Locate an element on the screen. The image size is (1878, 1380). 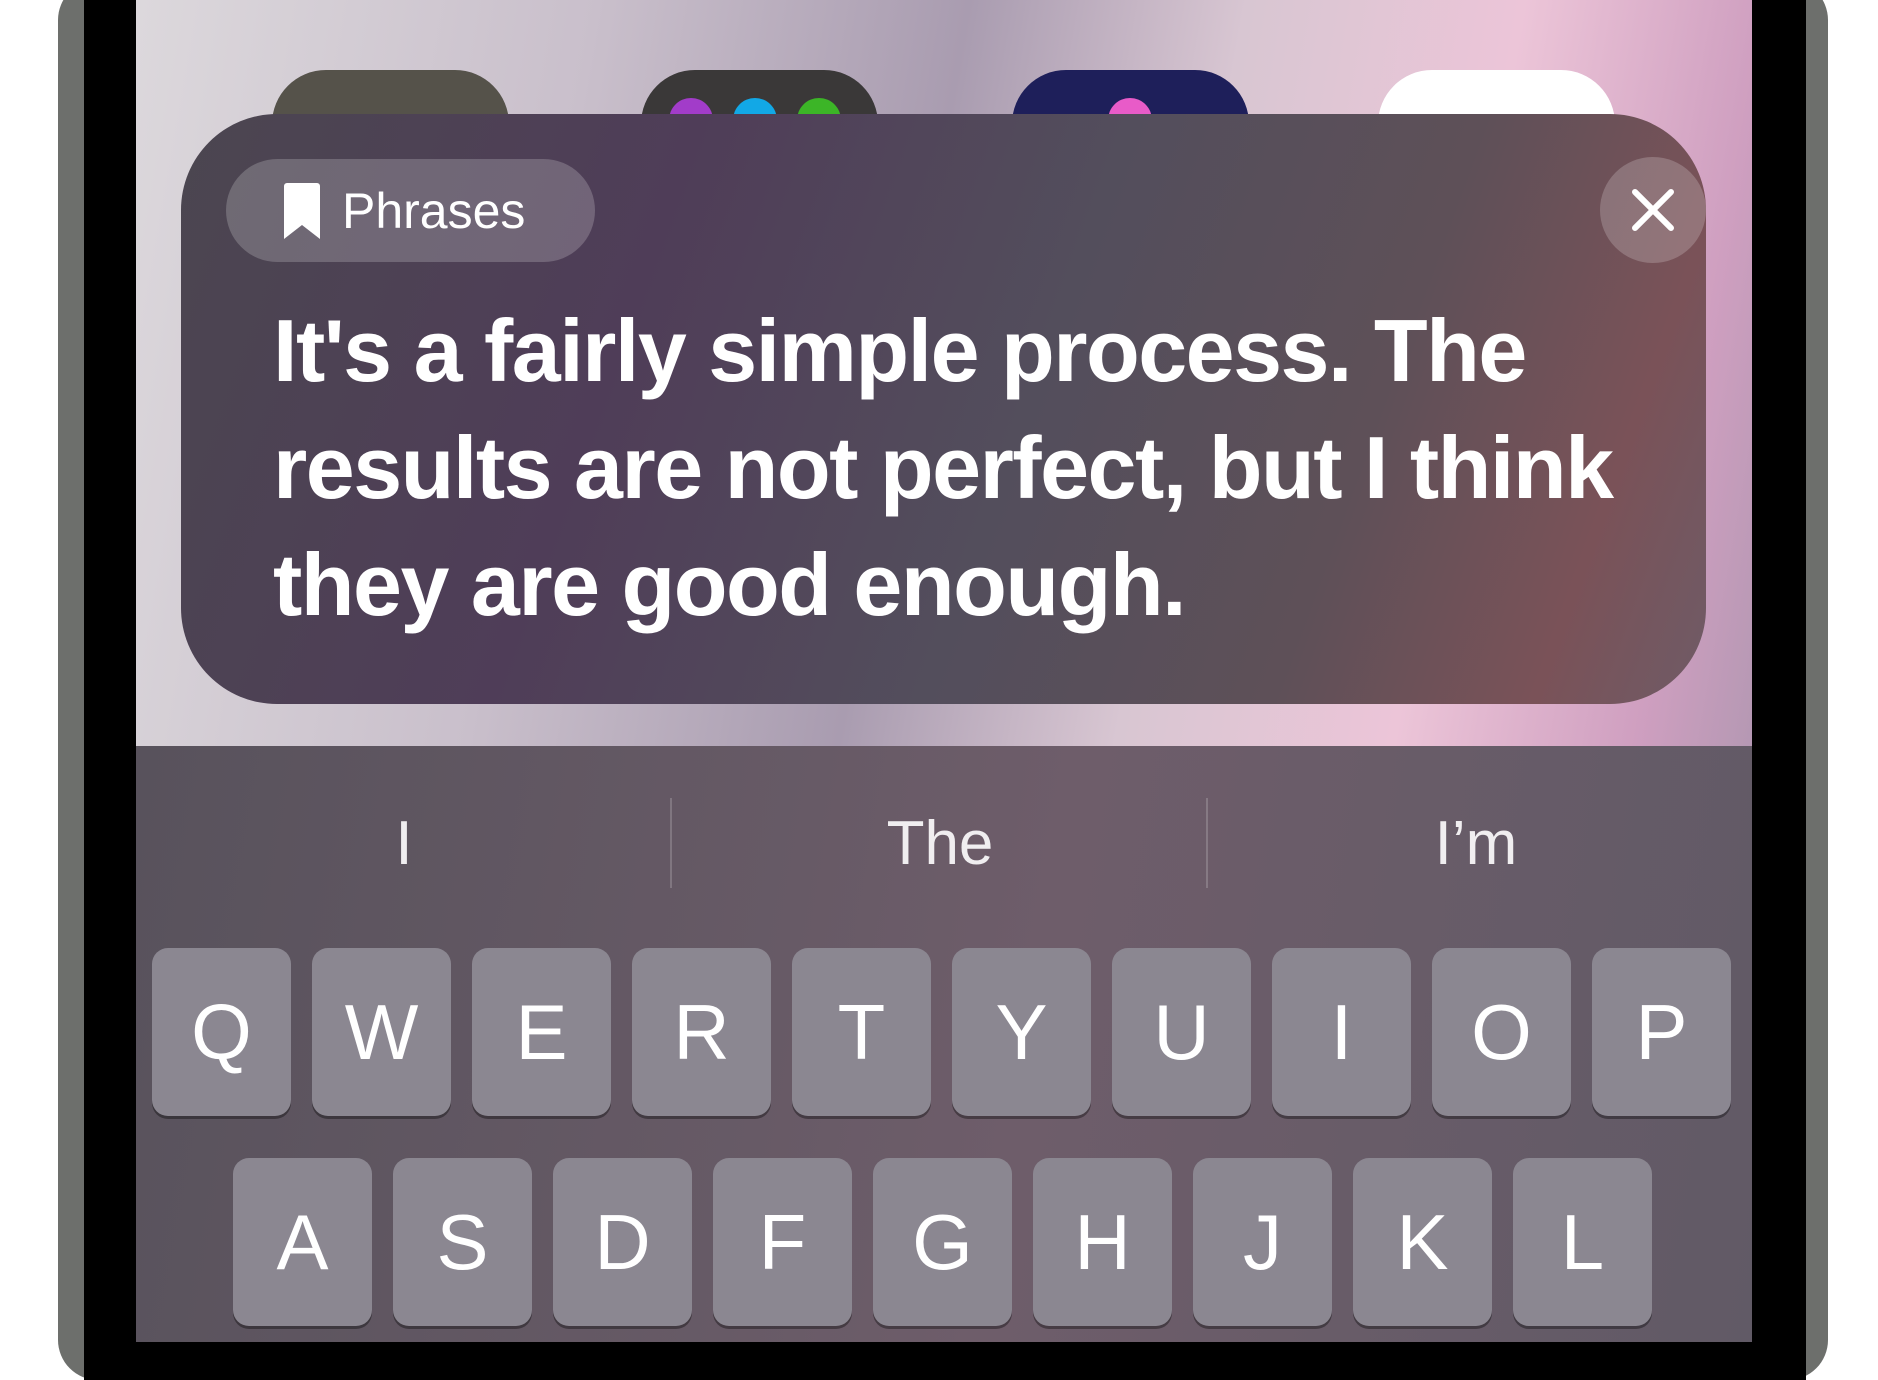
key-e: E is located at coordinates (541, 1032).